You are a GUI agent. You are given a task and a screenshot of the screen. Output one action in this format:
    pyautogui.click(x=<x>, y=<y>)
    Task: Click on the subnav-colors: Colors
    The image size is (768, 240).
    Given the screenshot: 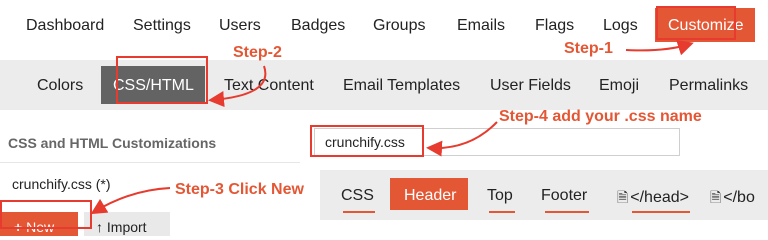 What is the action you would take?
    pyautogui.click(x=60, y=86)
    